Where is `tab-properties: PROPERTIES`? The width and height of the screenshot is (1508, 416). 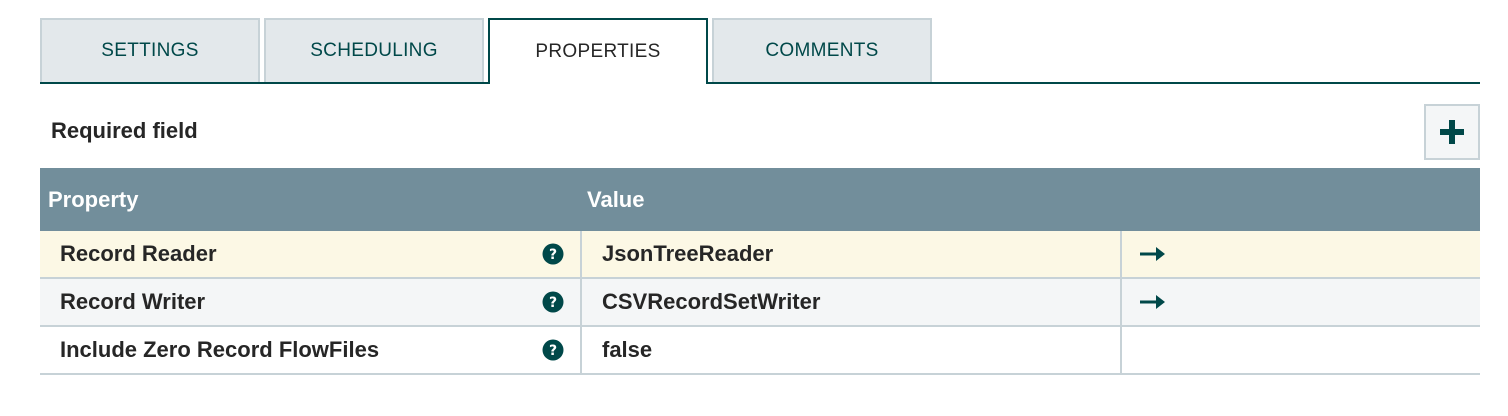 tab-properties: PROPERTIES is located at coordinates (598, 51).